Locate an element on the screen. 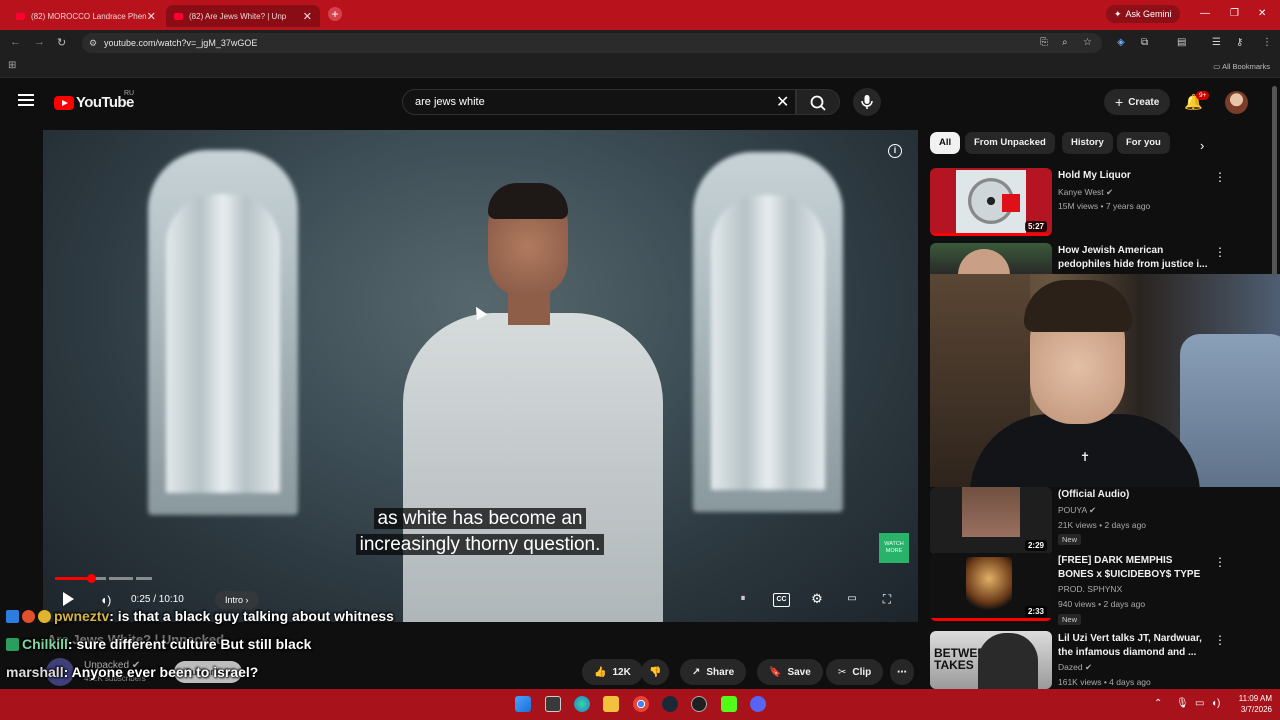 This screenshot has height=720, width=1280. rec-channel: POUYA ✔ is located at coordinates (1077, 510).